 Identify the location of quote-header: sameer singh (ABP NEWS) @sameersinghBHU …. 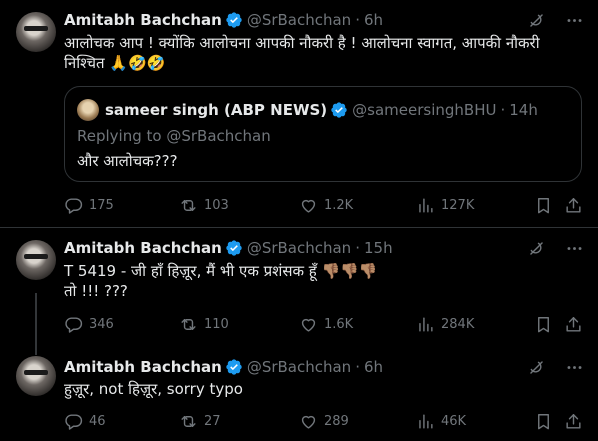
(321, 110).